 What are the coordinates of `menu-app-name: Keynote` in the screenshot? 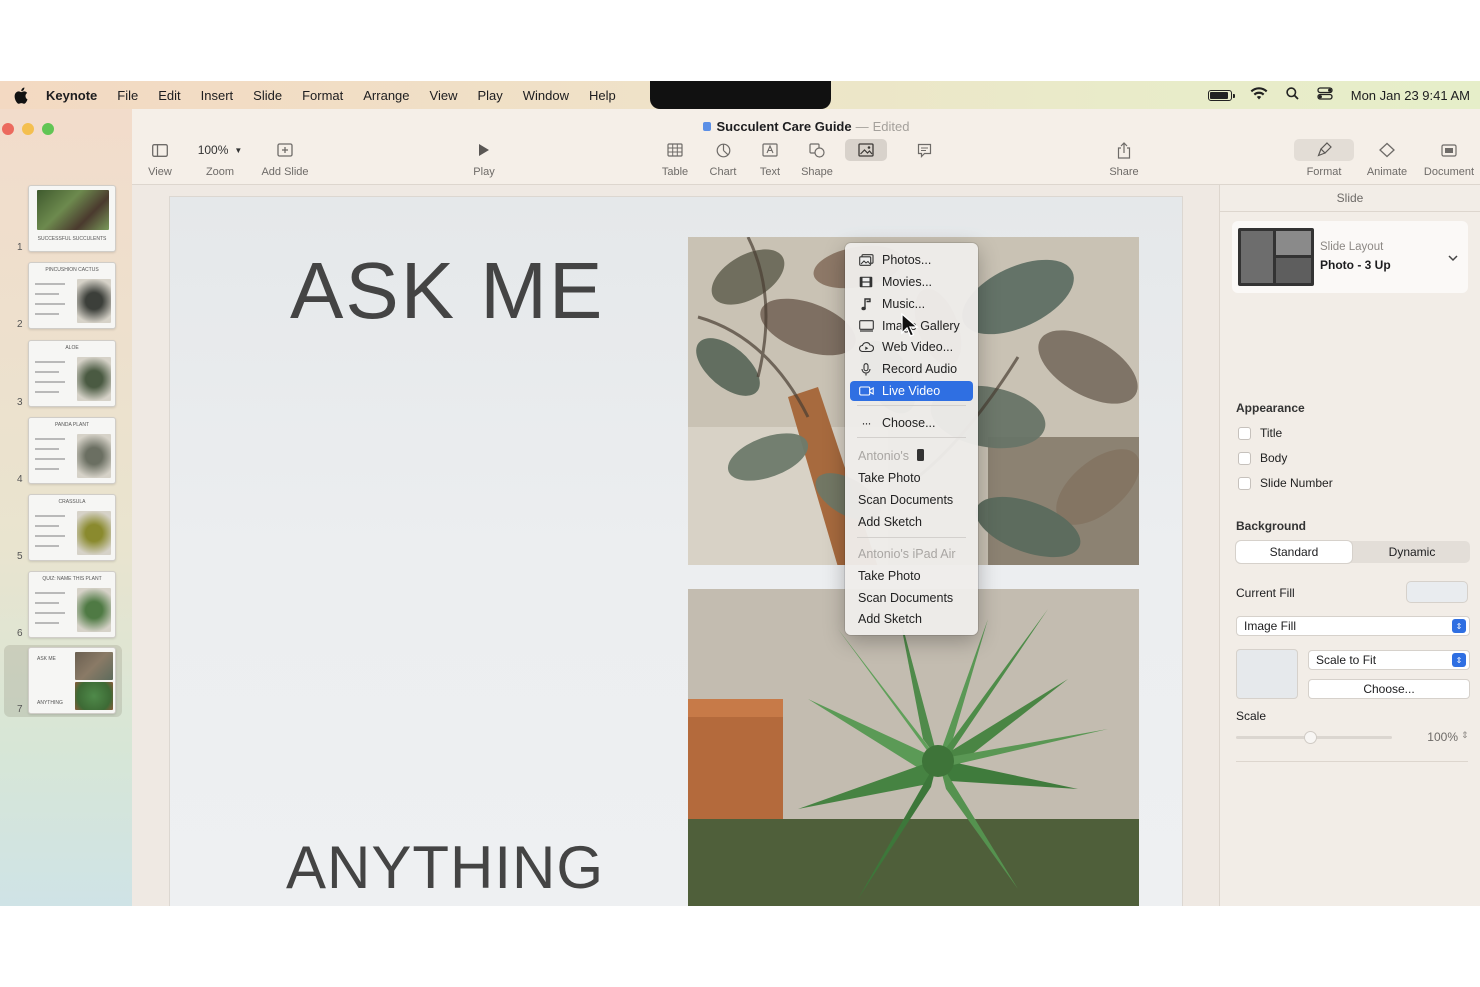 It's located at (76, 95).